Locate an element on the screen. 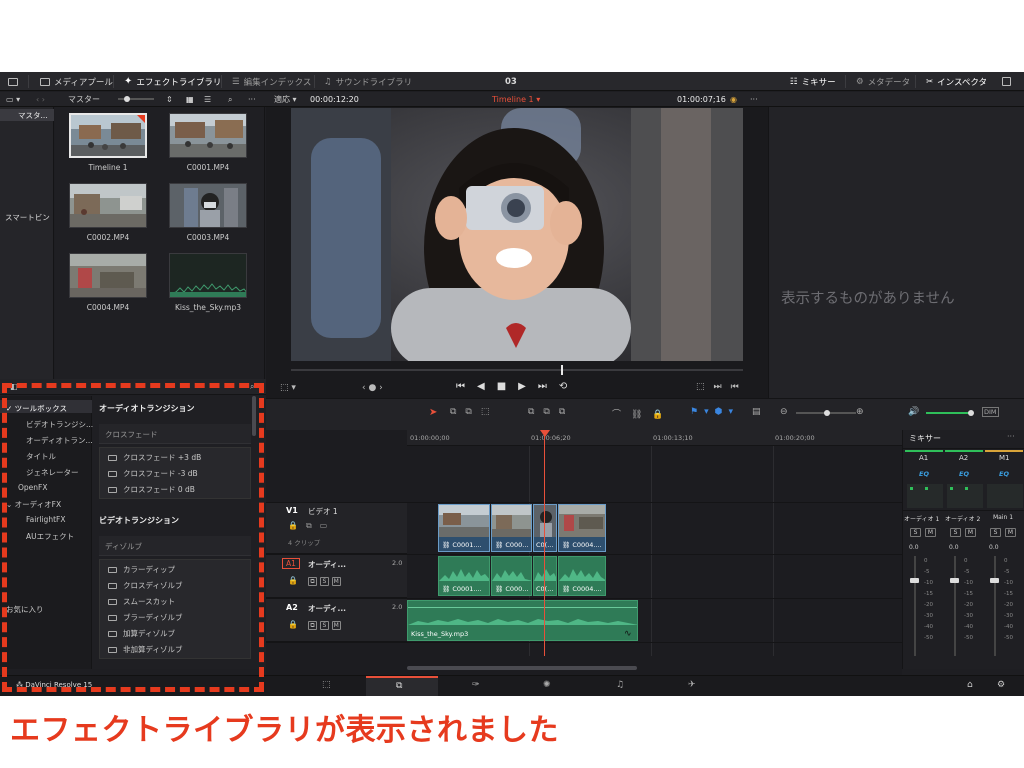  tree-favorites: お気に入り is located at coordinates (25, 609).